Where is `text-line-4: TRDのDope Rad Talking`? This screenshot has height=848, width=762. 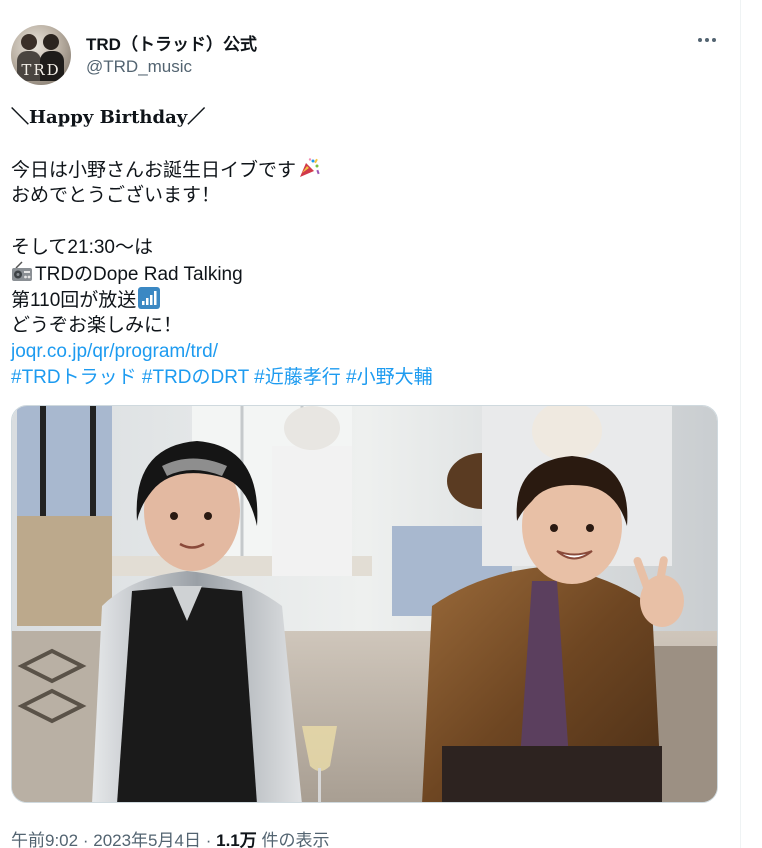
text-line-4: TRDのDope Rad Talking is located at coordinates (139, 274).